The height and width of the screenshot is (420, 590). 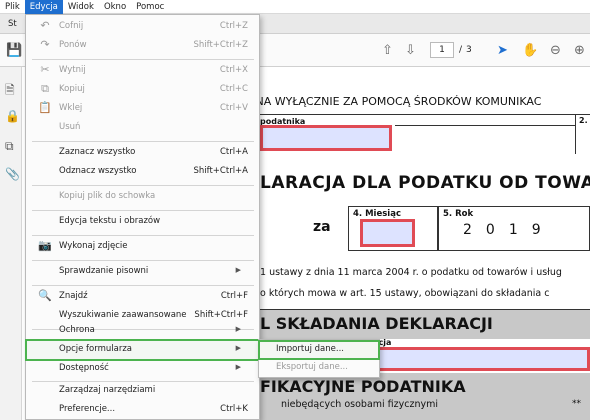 What do you see at coordinates (115, 7) in the screenshot?
I see `menu-window: Okno` at bounding box center [115, 7].